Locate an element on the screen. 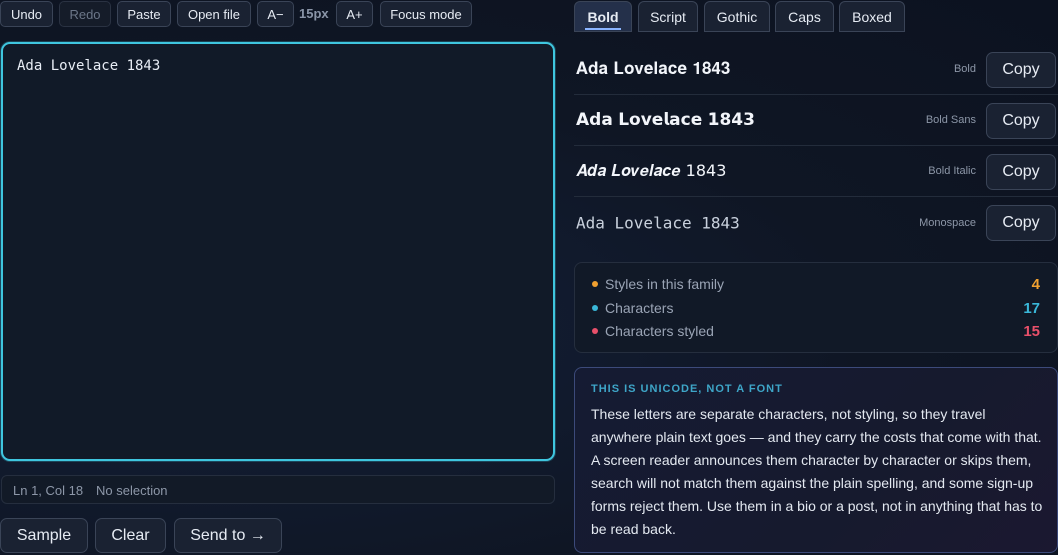 The width and height of the screenshot is (1058, 555). font-size-readout: 15px is located at coordinates (314, 13).